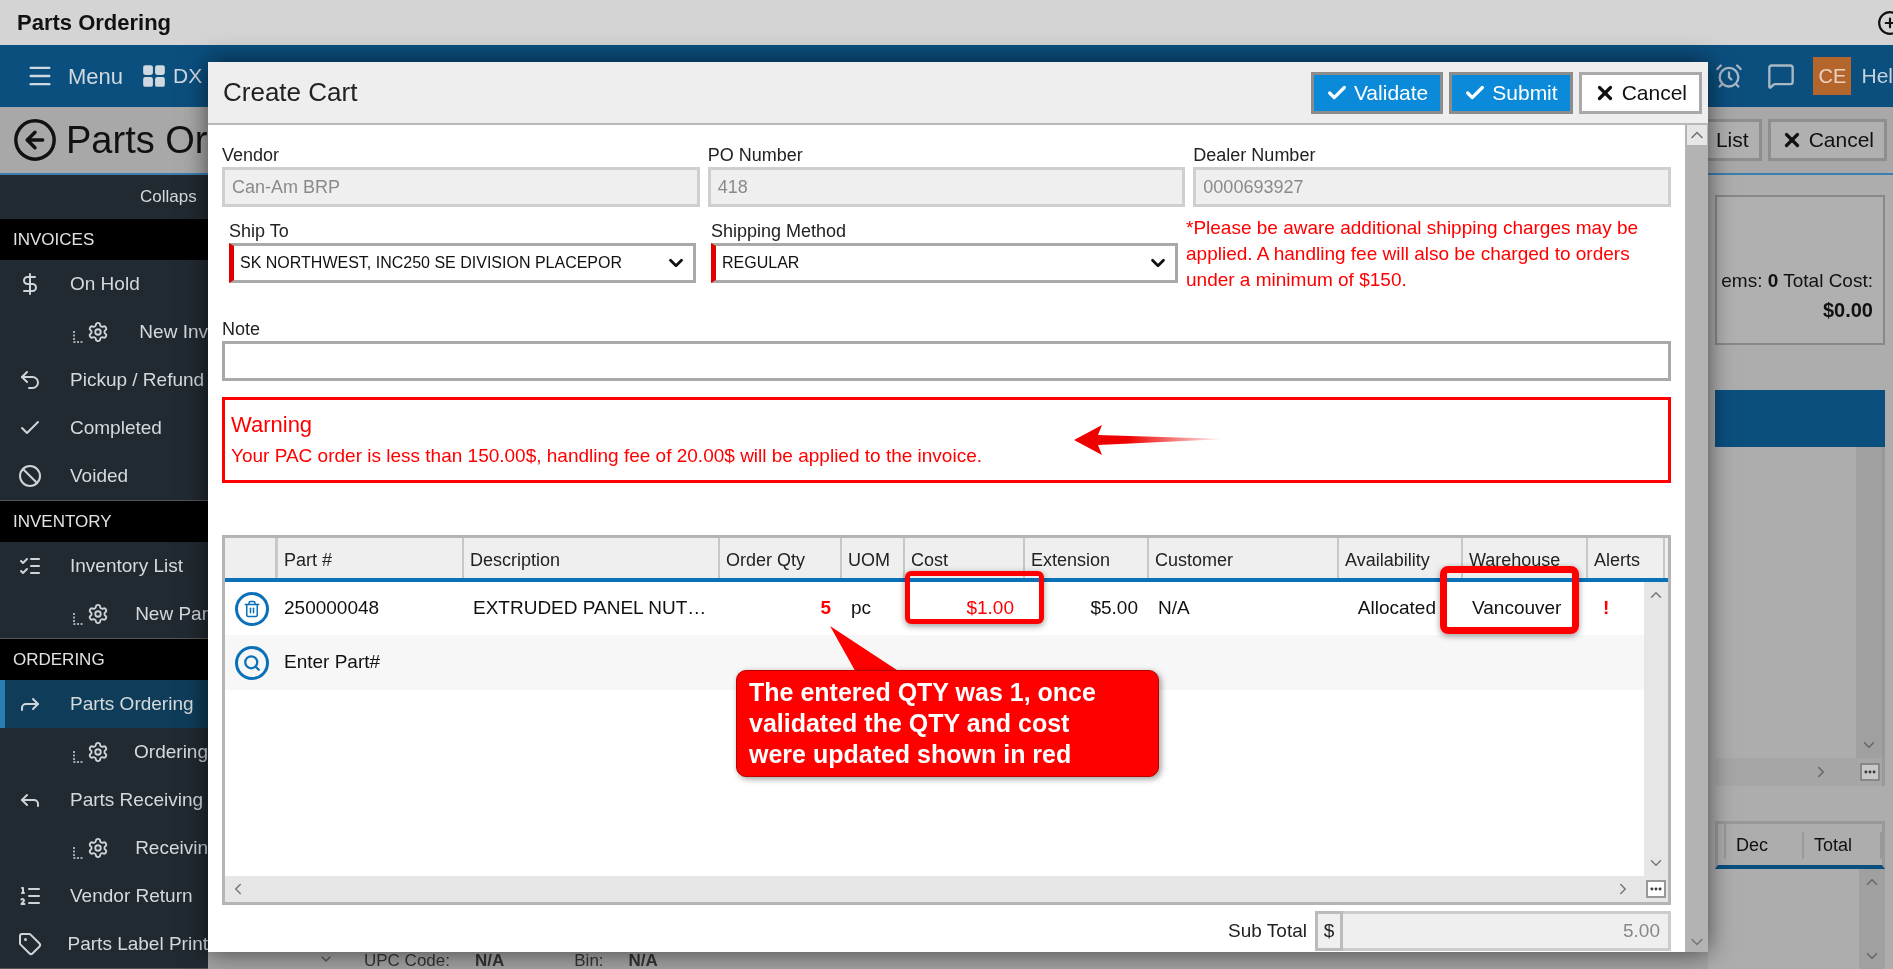 The image size is (1893, 969). Describe the element at coordinates (1114, 608) in the screenshot. I see `table-cell-text: $5.00` at that location.